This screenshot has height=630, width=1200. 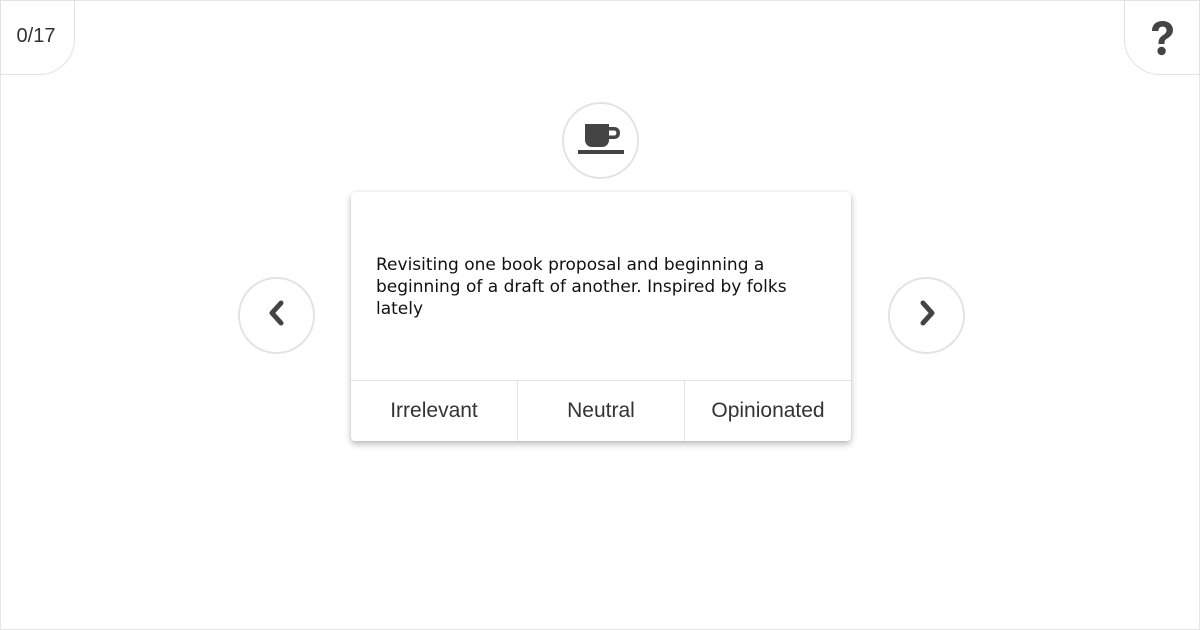 I want to click on rating-options: Irrelevant Neutral Opinionated, so click(x=601, y=410).